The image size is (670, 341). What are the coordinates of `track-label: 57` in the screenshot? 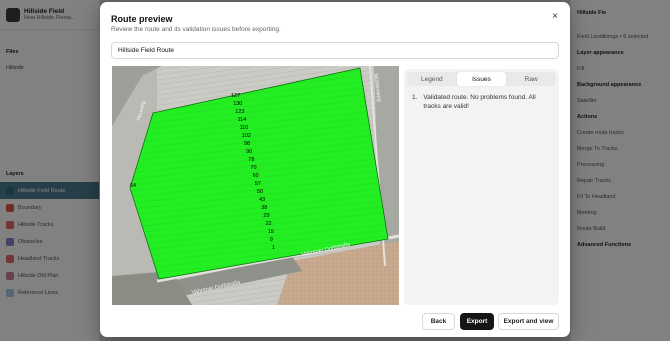 It's located at (258, 184).